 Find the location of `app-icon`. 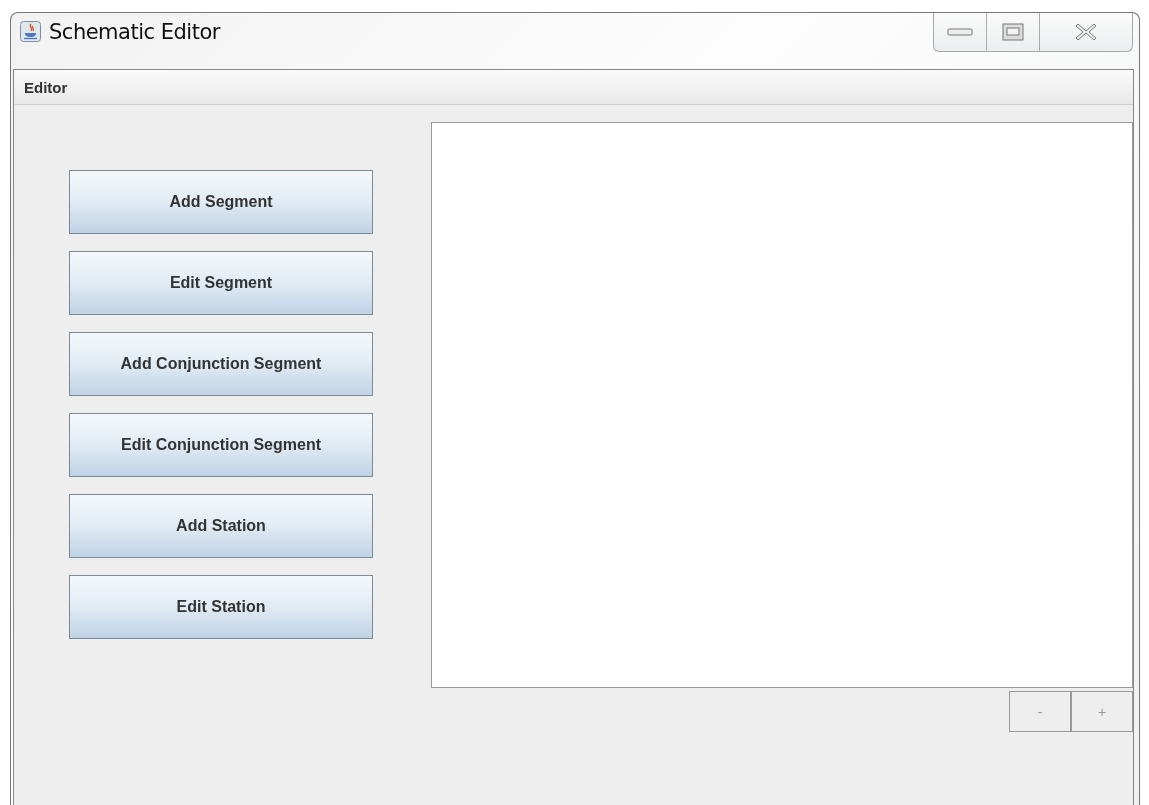

app-icon is located at coordinates (30, 31).